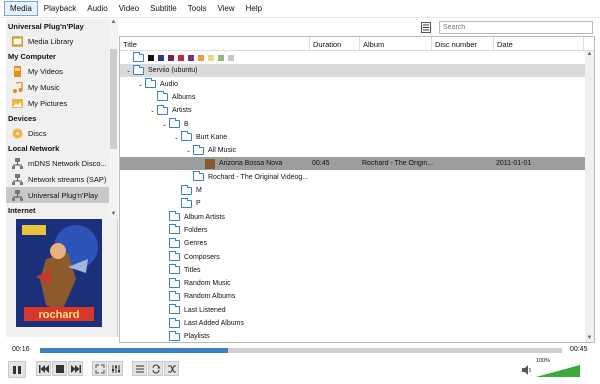 The width and height of the screenshot is (600, 384). What do you see at coordinates (352, 57) in the screenshot?
I see `tree-row` at bounding box center [352, 57].